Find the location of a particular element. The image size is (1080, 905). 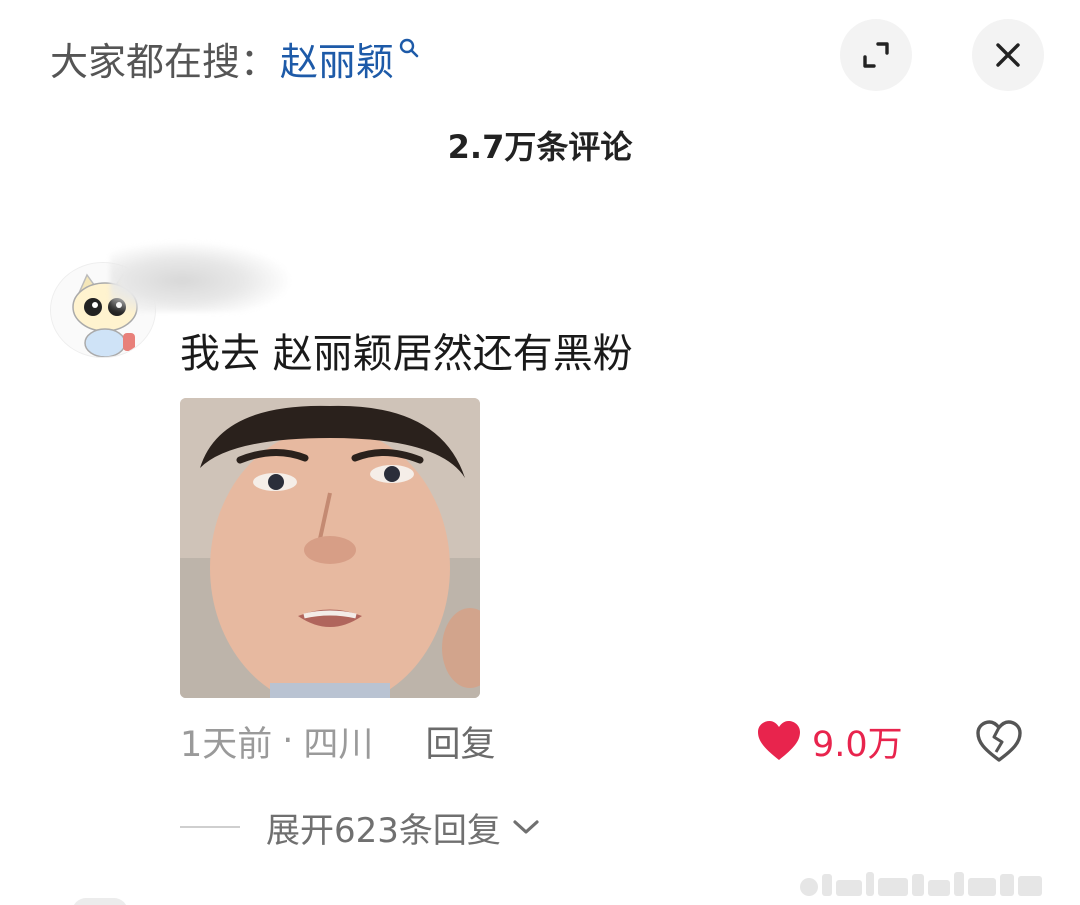

heart-filled-icon is located at coordinates (779, 740).